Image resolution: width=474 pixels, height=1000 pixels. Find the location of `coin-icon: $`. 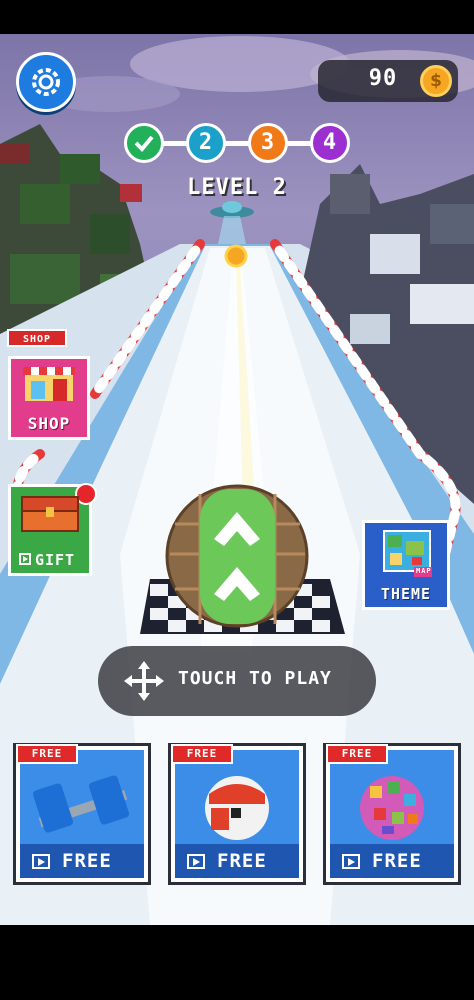

coin-icon: $ is located at coordinates (436, 81).